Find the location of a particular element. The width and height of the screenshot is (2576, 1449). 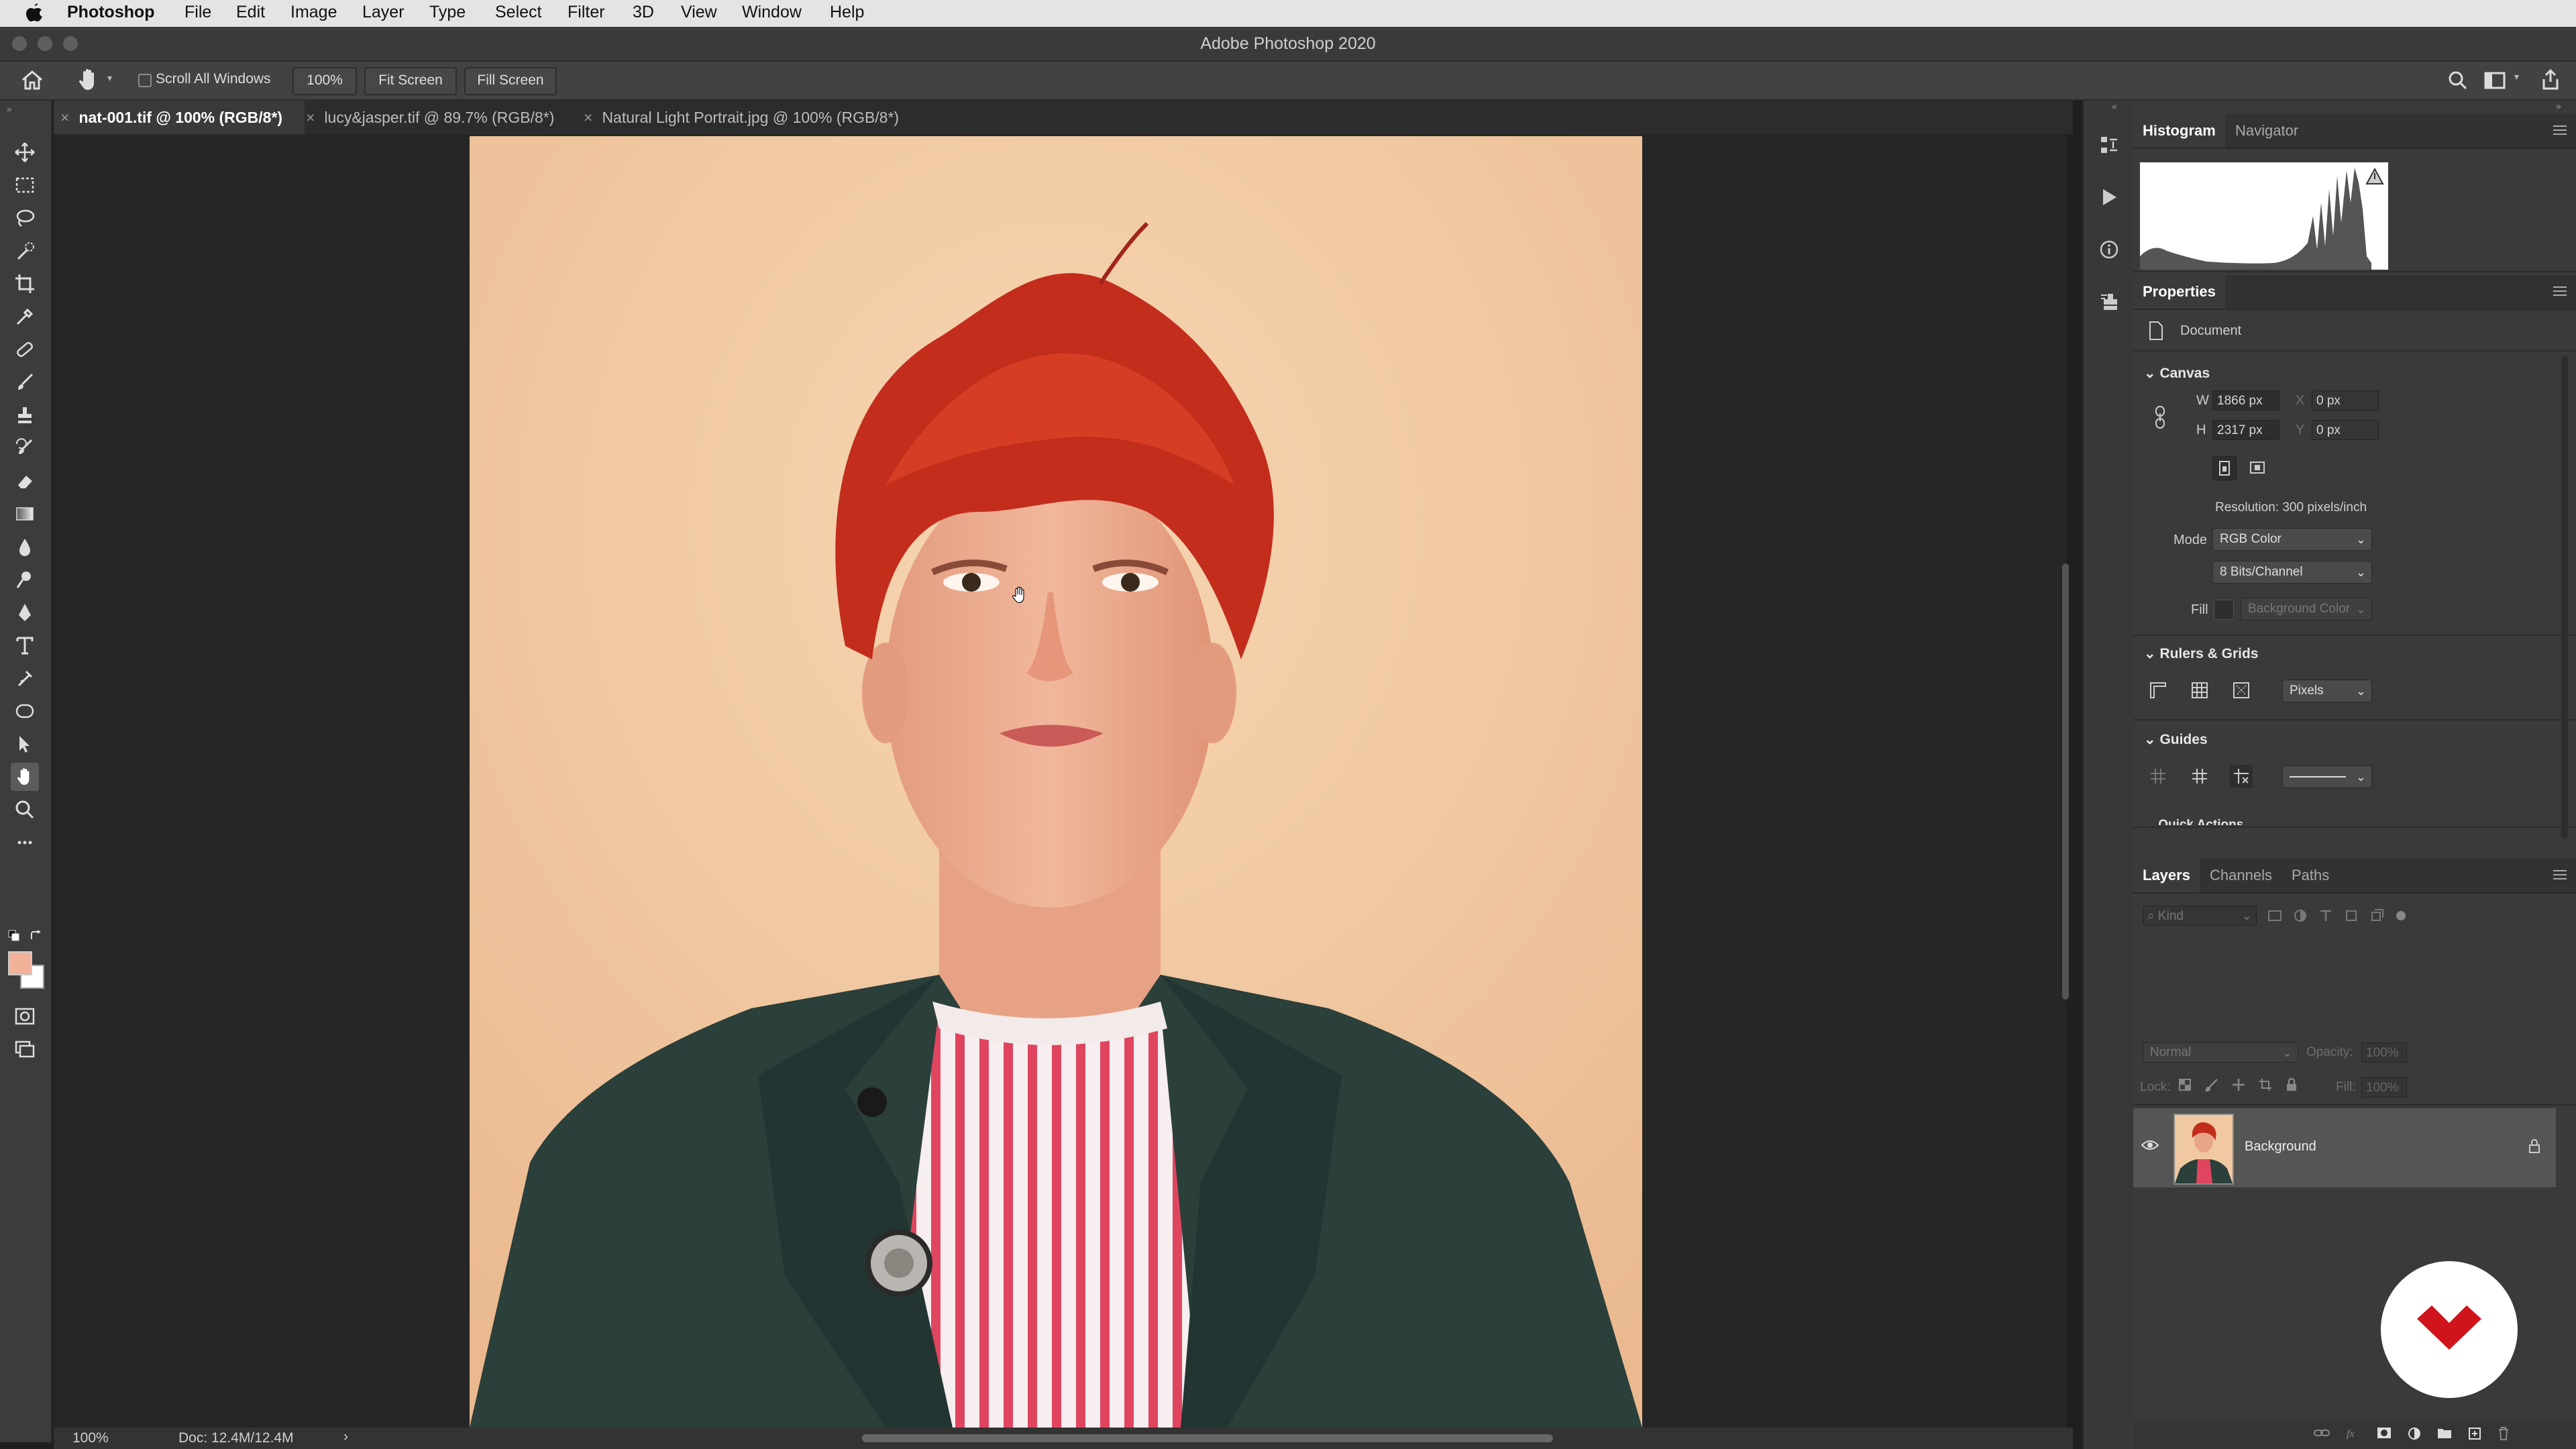

lock-transparency-icon is located at coordinates (2185, 1084).